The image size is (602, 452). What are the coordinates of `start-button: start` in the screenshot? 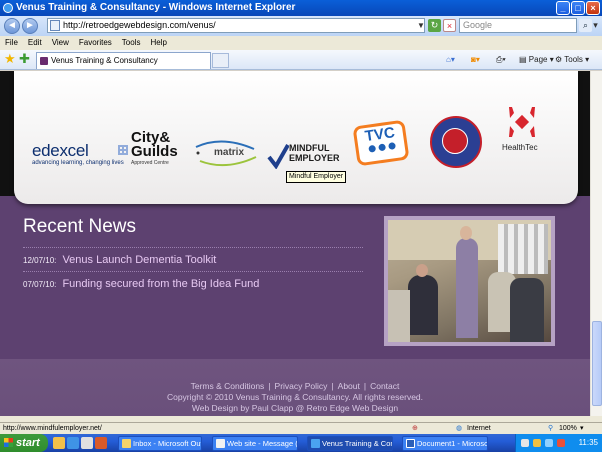 It's located at (24, 443).